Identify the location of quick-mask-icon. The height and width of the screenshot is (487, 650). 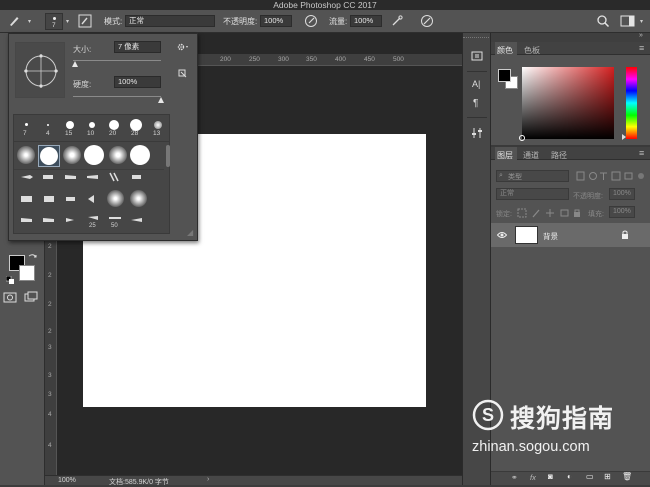
(10, 297).